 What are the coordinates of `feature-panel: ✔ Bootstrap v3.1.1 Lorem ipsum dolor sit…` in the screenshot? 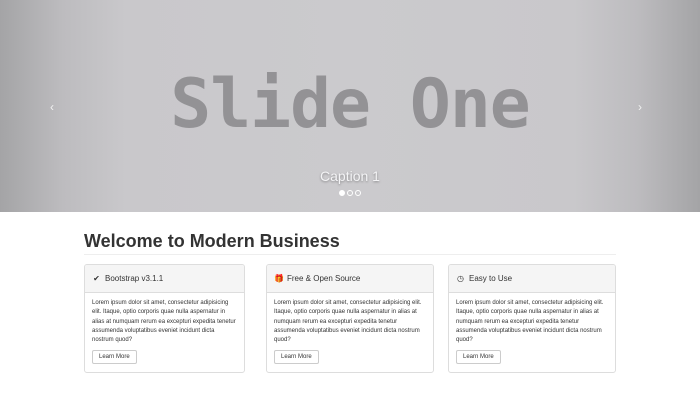 It's located at (164, 318).